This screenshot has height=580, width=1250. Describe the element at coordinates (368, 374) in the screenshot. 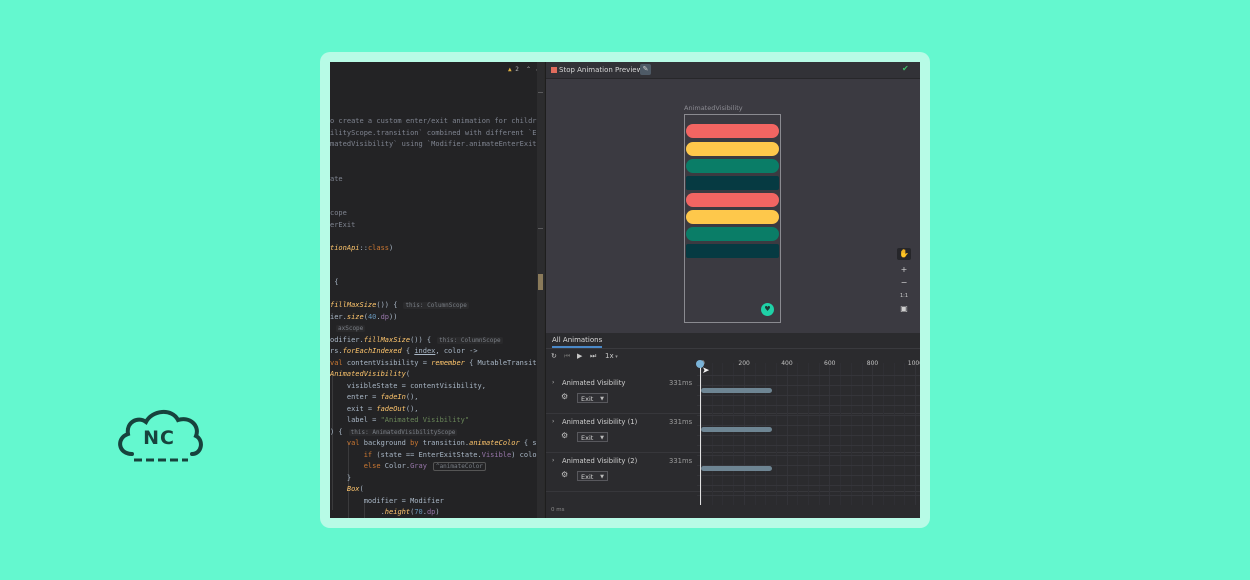

I see `code-token: AnimatedVisibility` at that location.